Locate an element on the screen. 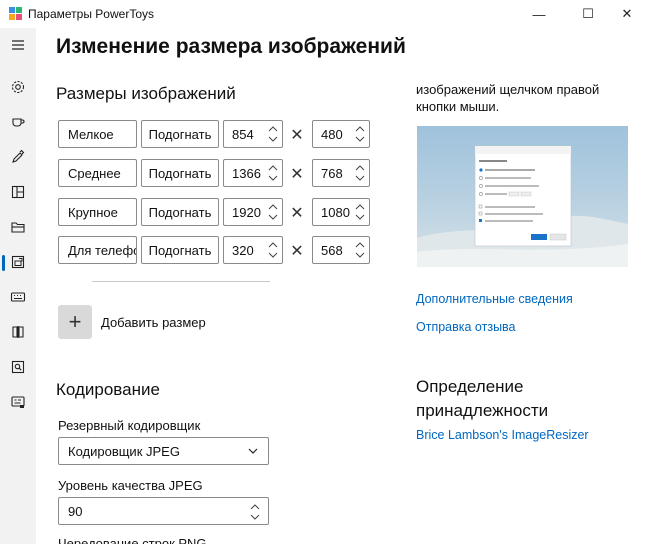 The width and height of the screenshot is (650, 544). jpeg-quality-label: Уровень качества JPEG is located at coordinates (130, 485).